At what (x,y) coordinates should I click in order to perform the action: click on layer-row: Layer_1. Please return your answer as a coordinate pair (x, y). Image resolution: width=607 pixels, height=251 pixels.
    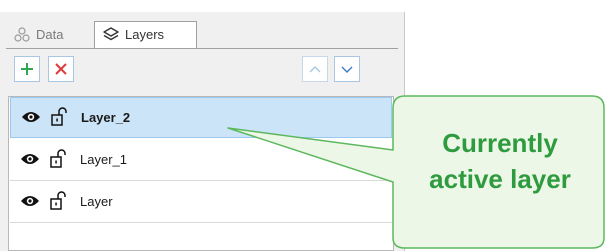
    Looking at the image, I should click on (201, 160).